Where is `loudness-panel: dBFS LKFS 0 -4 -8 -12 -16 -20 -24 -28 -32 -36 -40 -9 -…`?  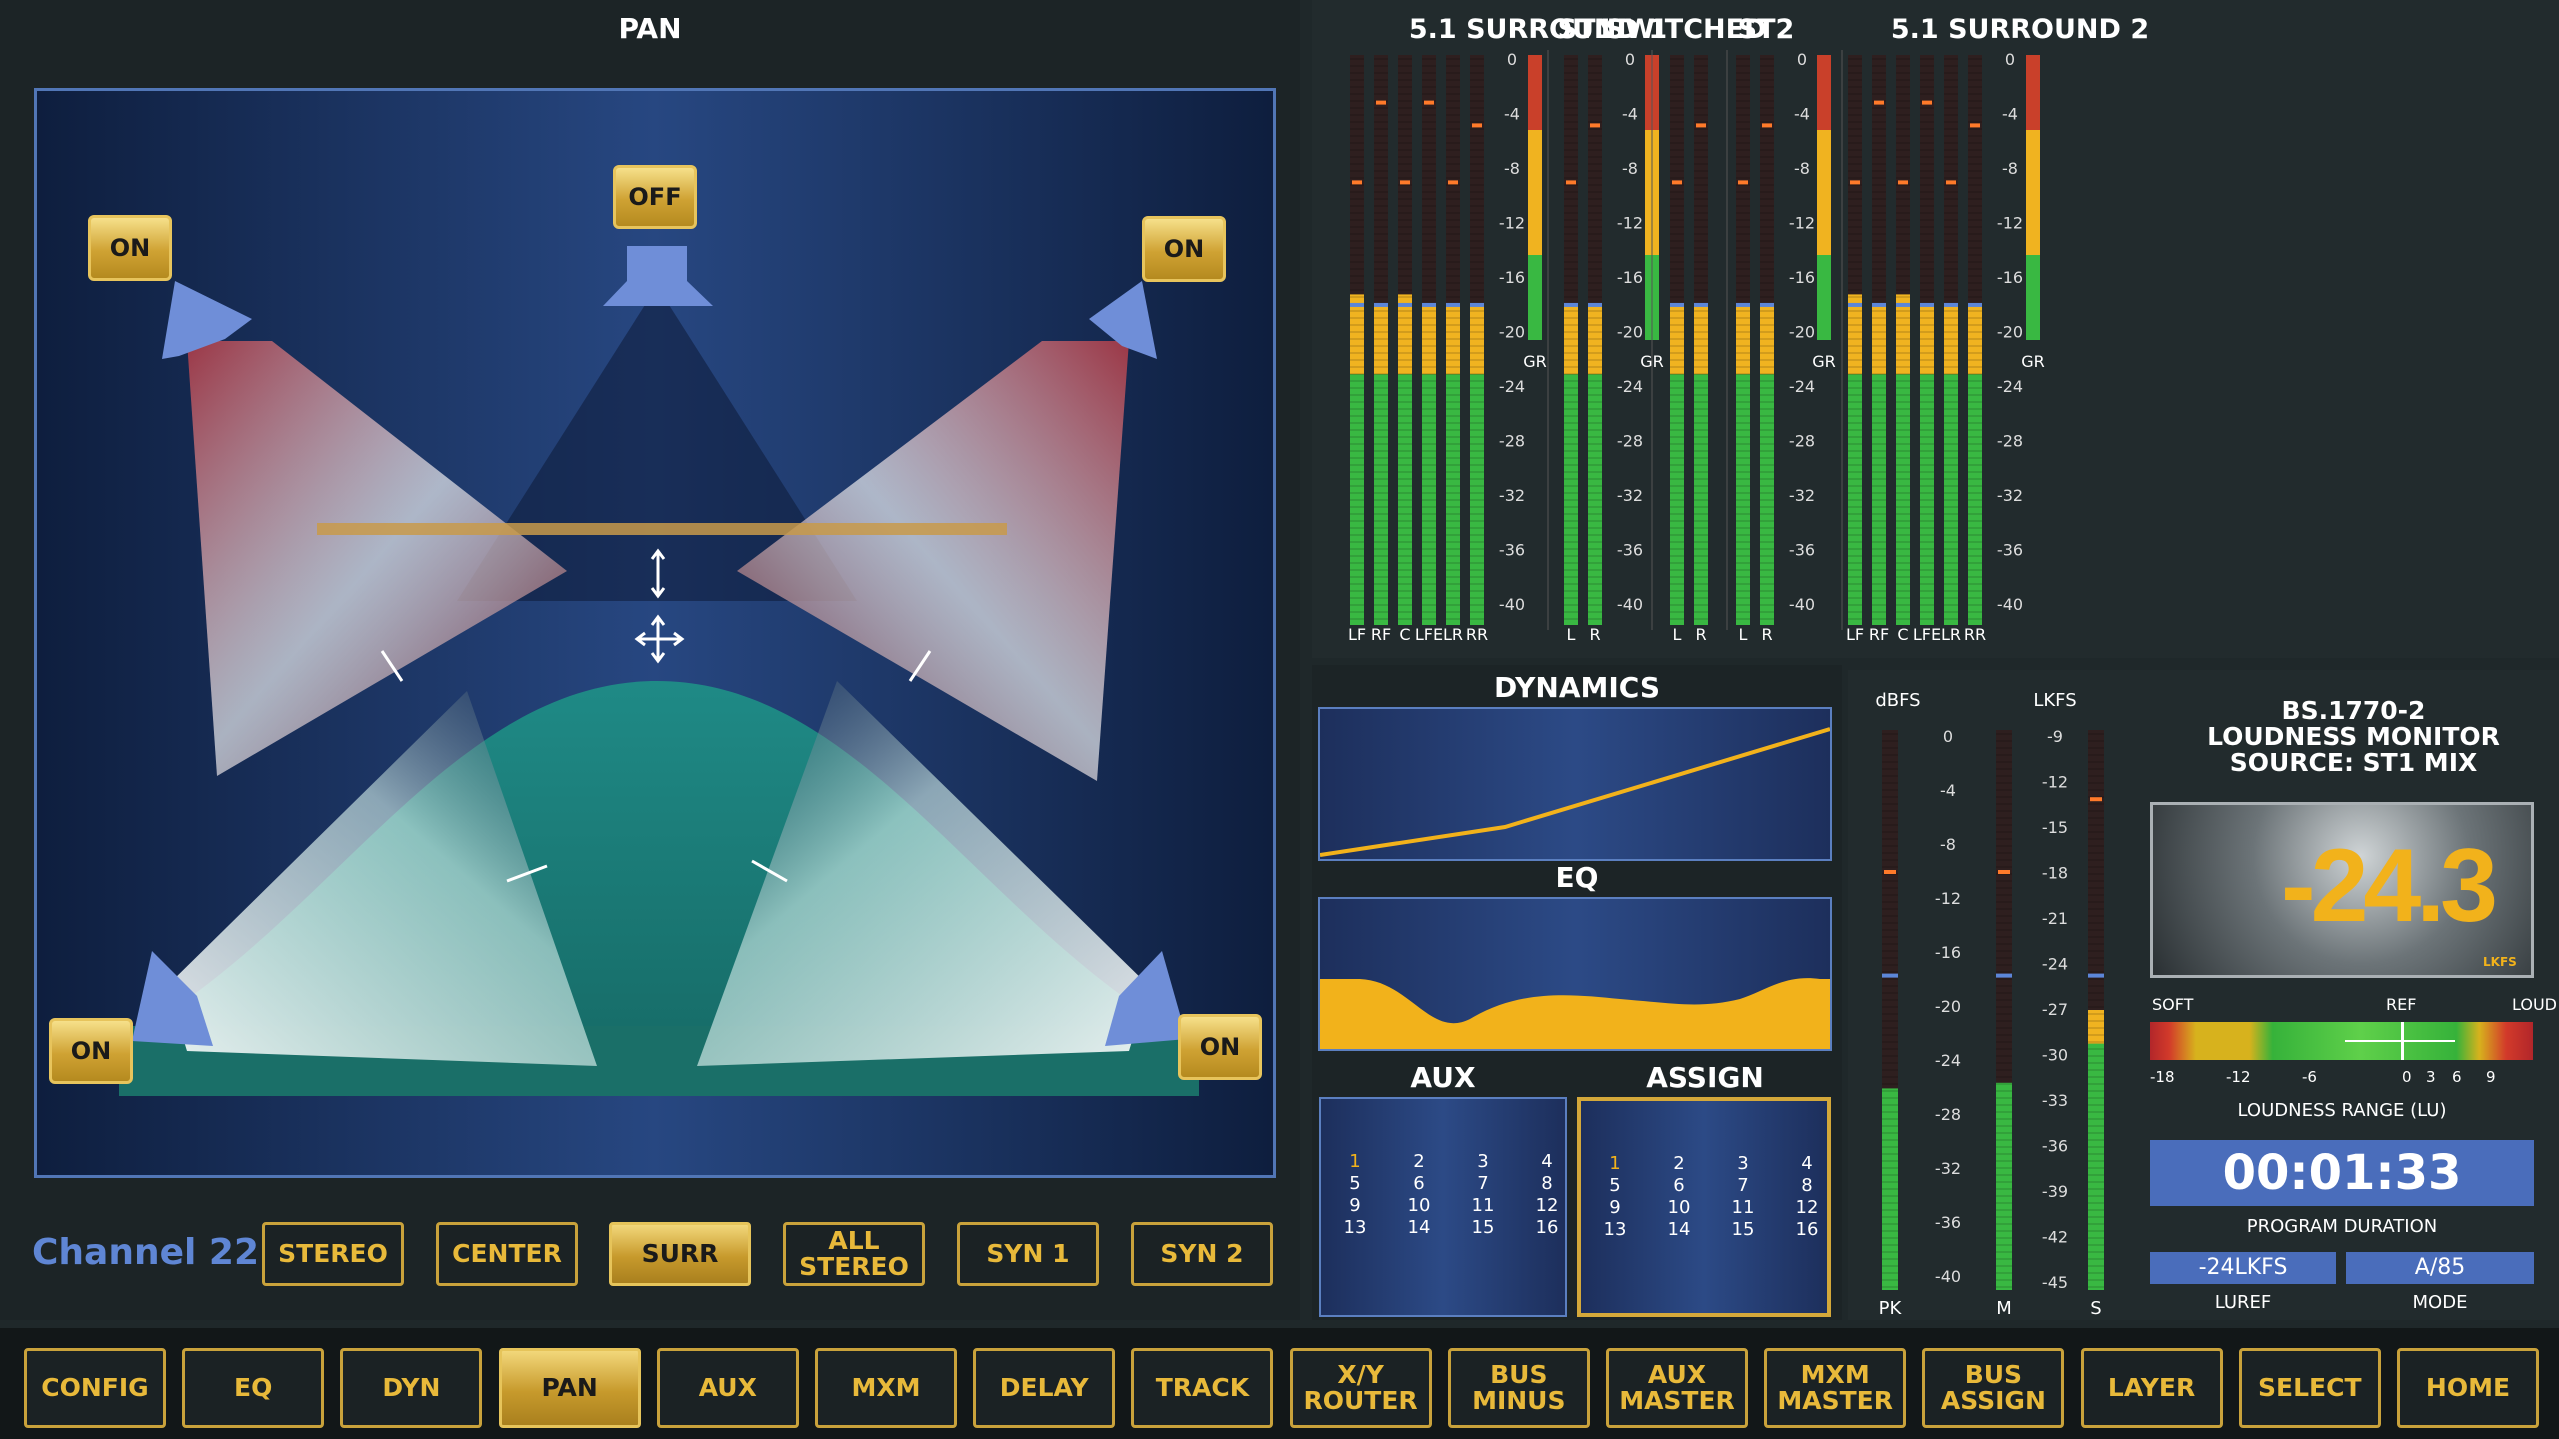
loudness-panel: dBFS LKFS 0 -4 -8 -12 -16 -20 -24 -28 -32 -36 -40 -9 -… is located at coordinates (2203, 995).